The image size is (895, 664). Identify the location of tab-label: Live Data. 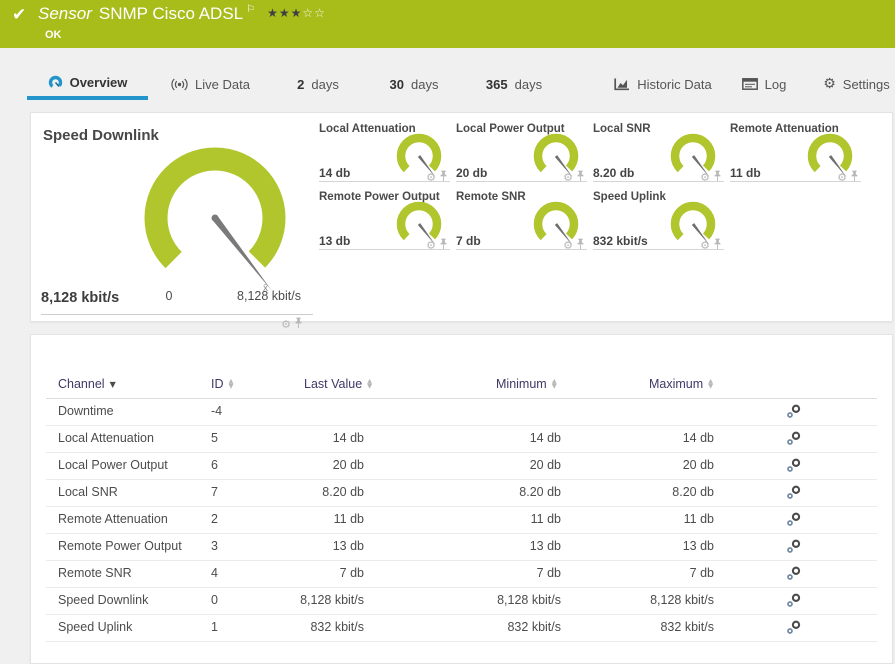
(222, 84).